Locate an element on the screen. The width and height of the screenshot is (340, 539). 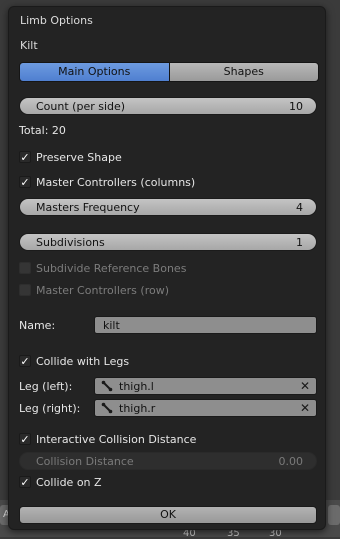
leg-left-bone-field: thigh.l ✕ is located at coordinates (205, 386).